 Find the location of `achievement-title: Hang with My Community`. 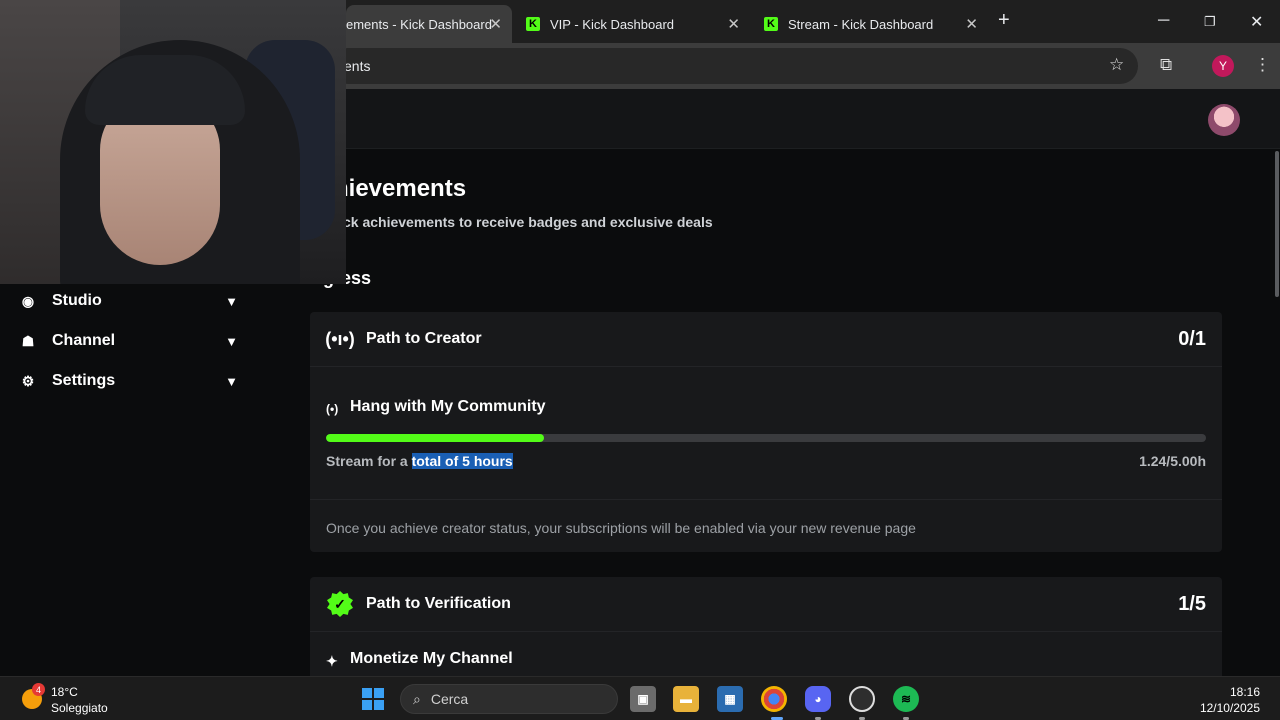

achievement-title: Hang with My Community is located at coordinates (448, 406).